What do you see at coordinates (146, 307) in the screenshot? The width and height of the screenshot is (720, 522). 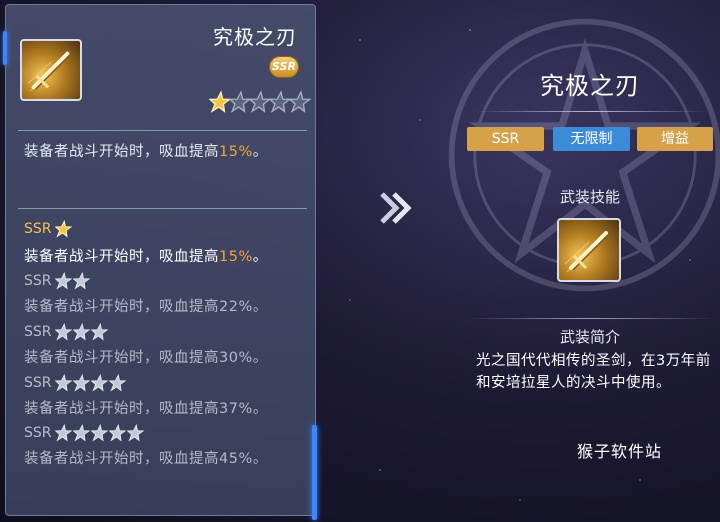 I see `star-level-effect: 装备者战斗开始时，吸血提高22%。` at bounding box center [146, 307].